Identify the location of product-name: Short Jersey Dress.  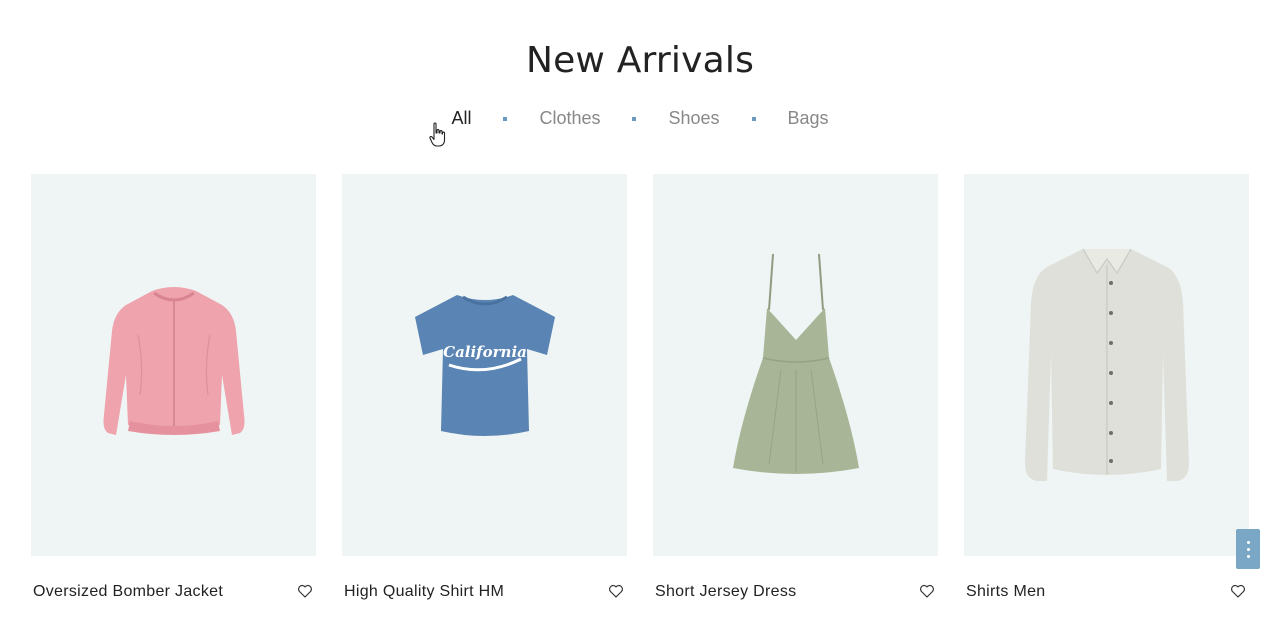
(725, 592).